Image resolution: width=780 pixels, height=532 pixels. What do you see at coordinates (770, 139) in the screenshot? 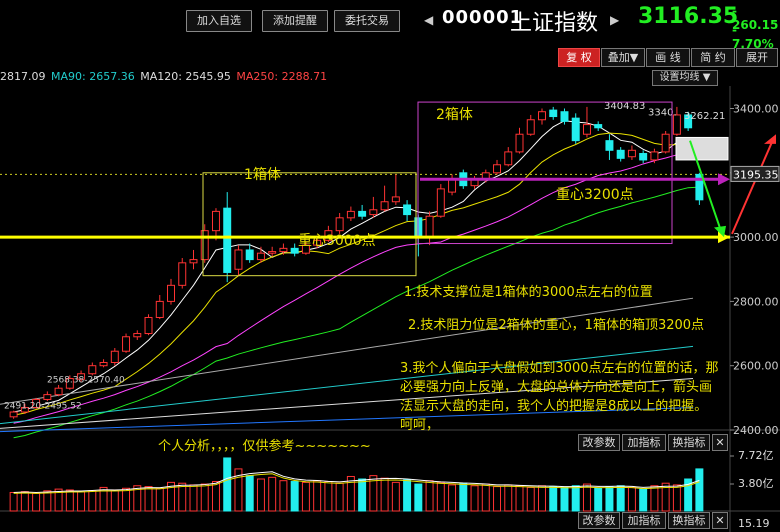
I see `up-arrowhead` at bounding box center [770, 139].